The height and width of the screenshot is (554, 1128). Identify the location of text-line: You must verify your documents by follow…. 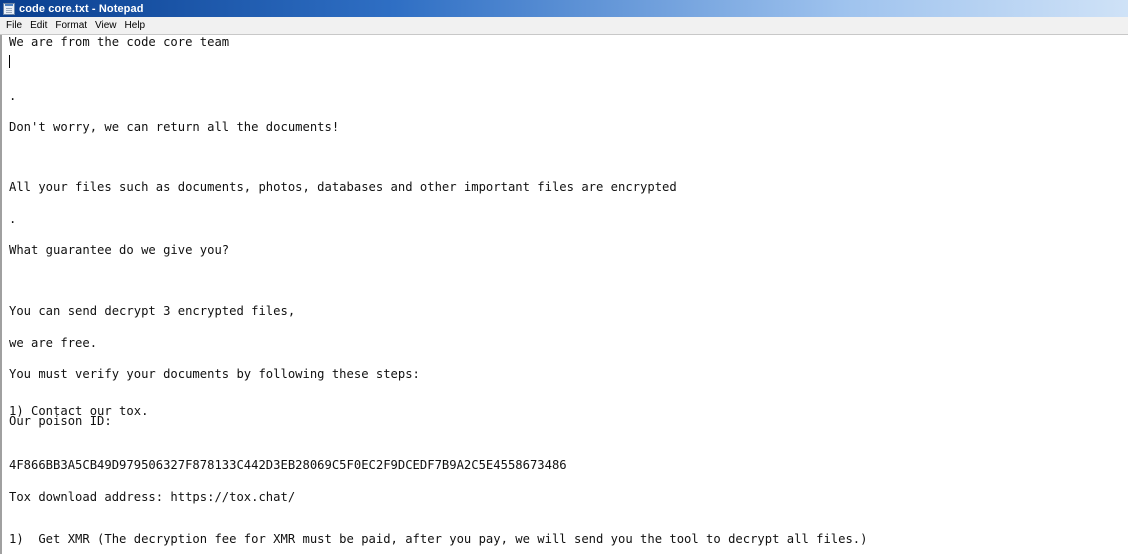
(214, 374).